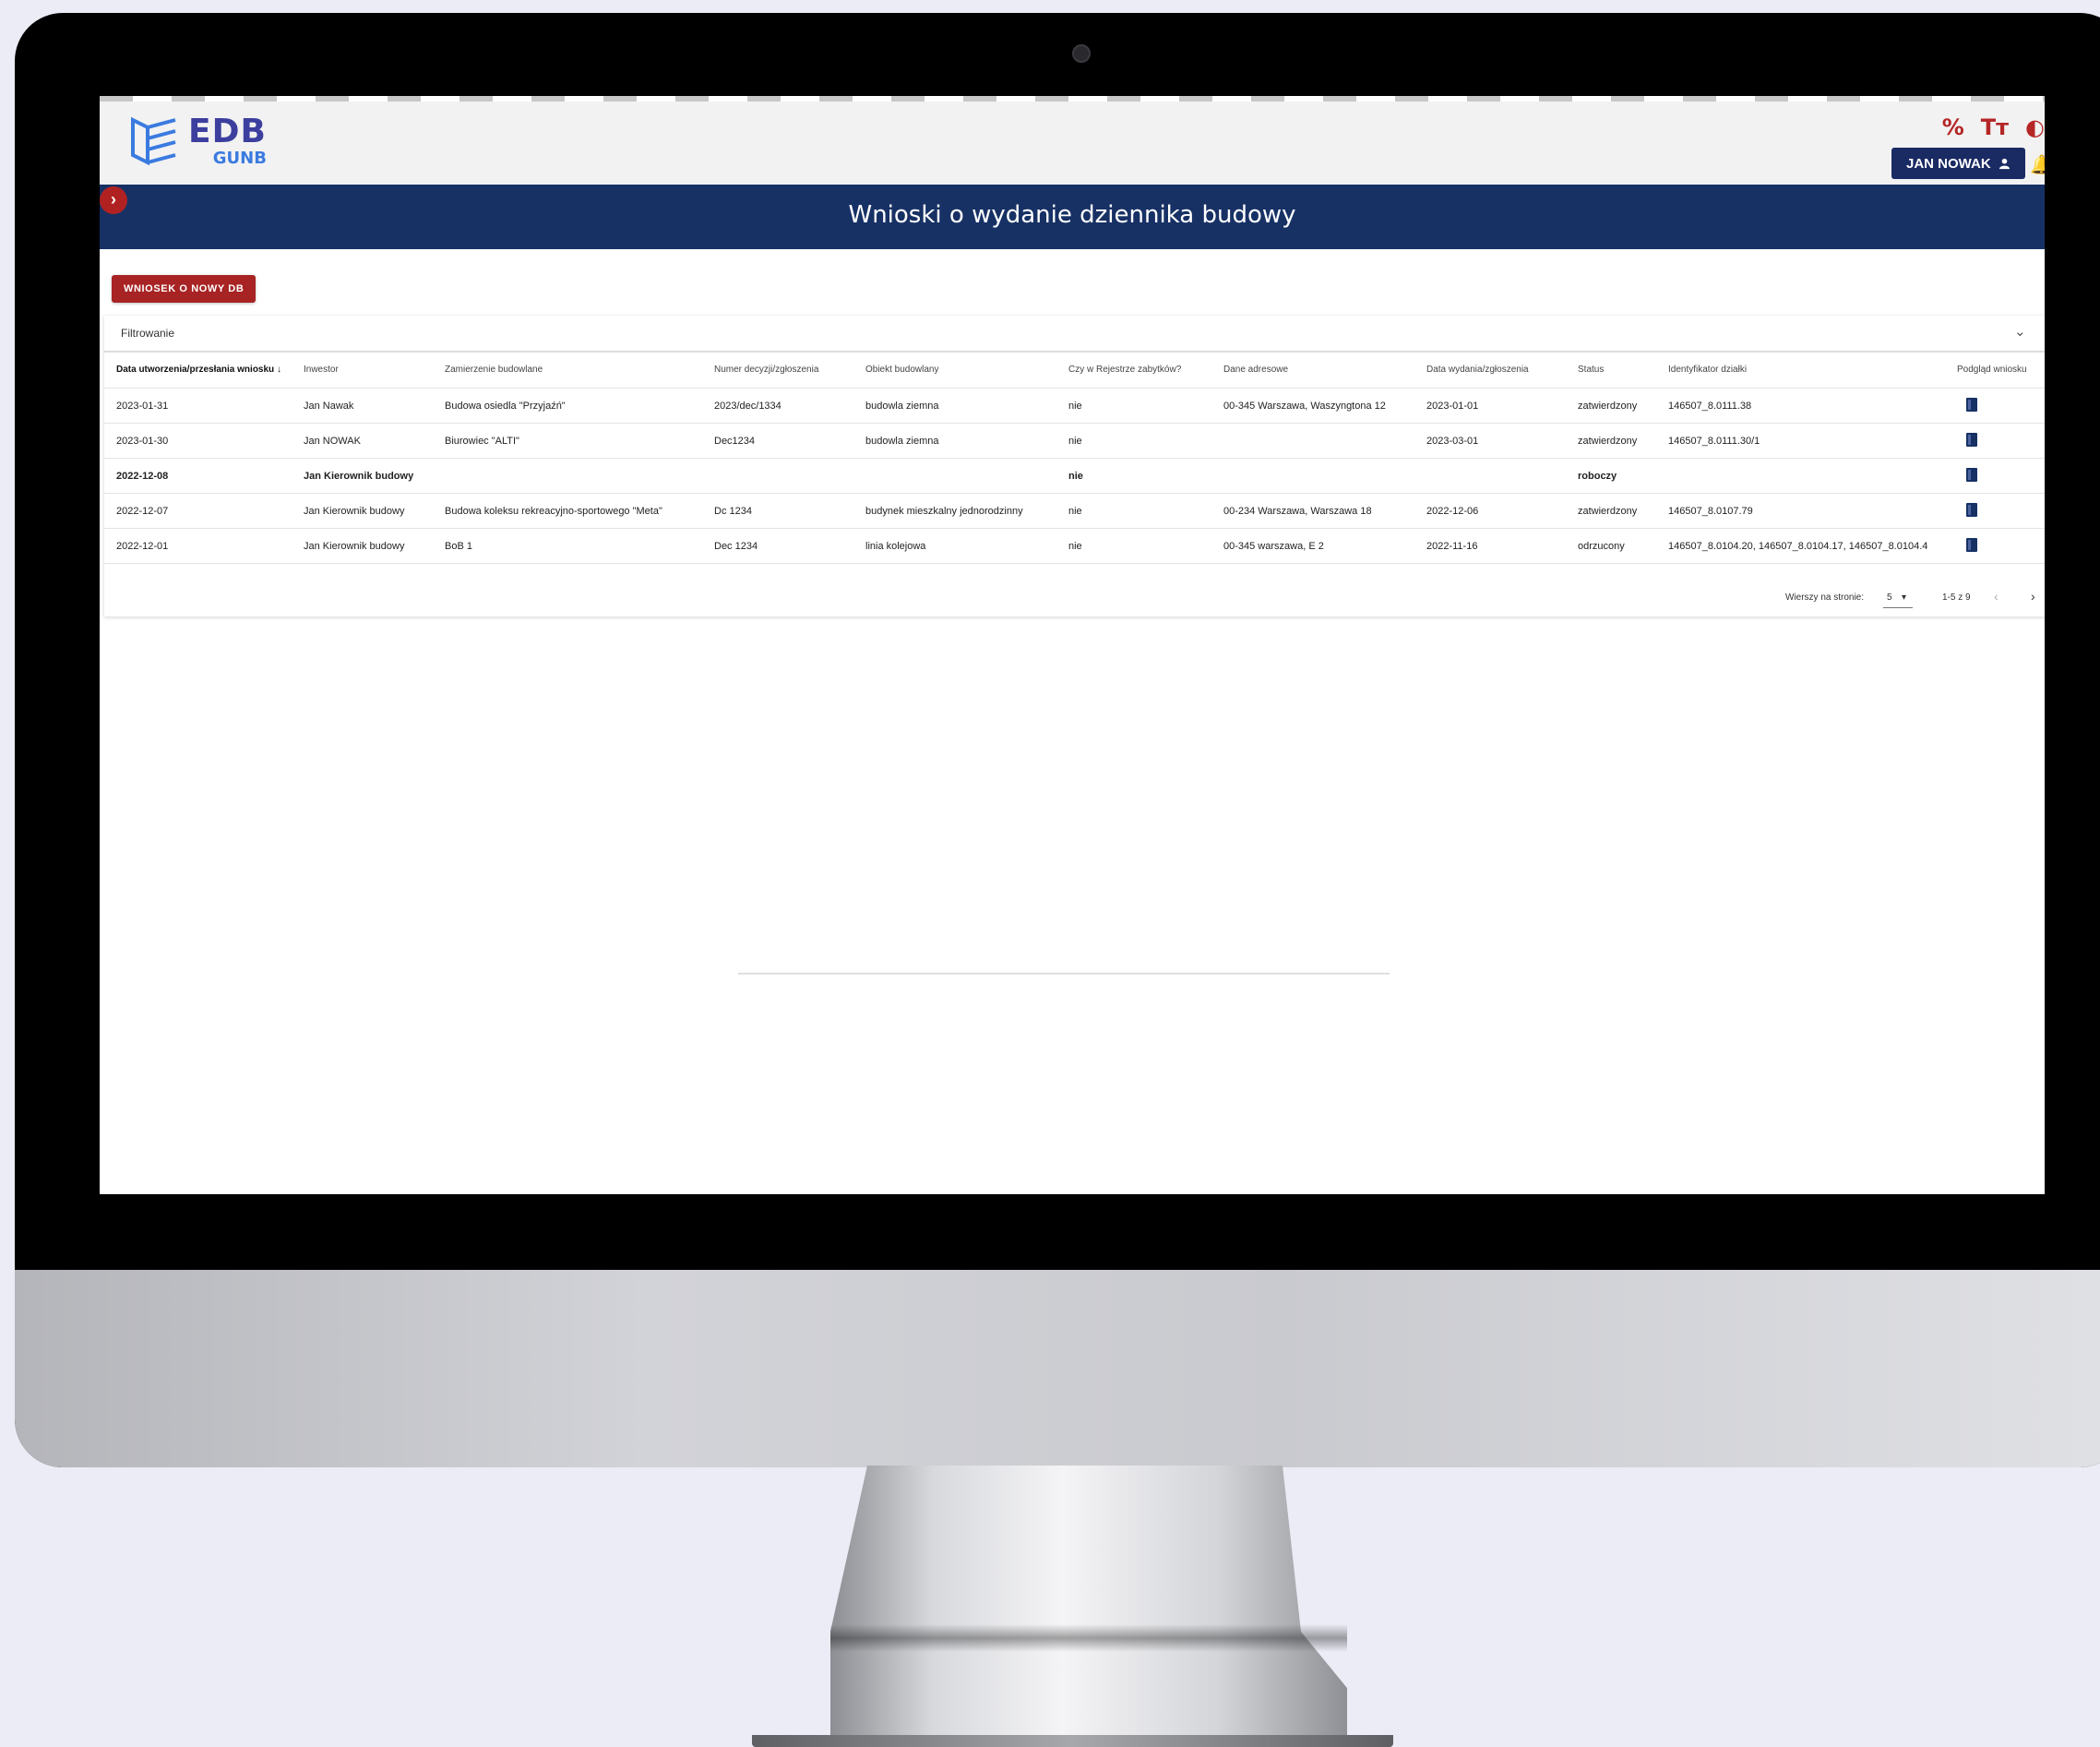 Image resolution: width=2100 pixels, height=1747 pixels. I want to click on column-header: Numer decyzji/zgłoszenia, so click(789, 370).